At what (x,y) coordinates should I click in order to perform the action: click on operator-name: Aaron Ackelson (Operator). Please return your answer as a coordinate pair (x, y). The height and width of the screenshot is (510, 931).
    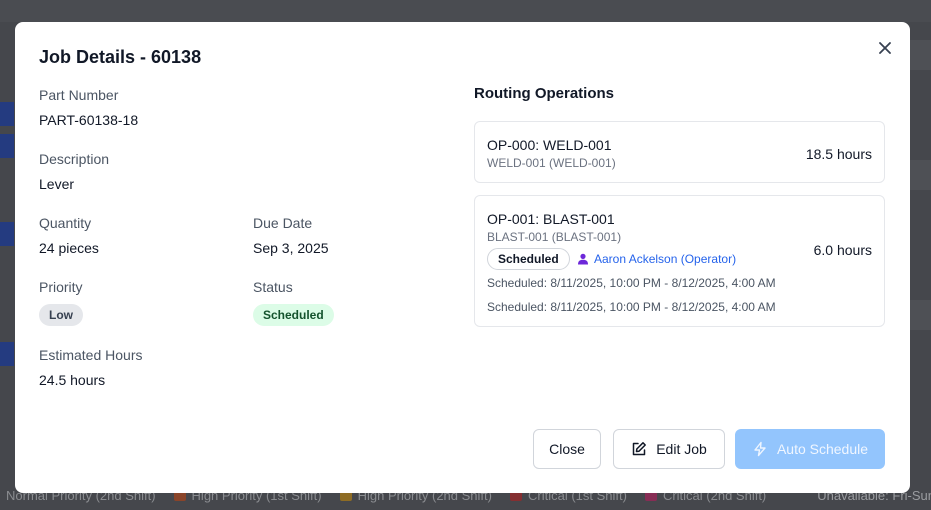
    Looking at the image, I should click on (665, 259).